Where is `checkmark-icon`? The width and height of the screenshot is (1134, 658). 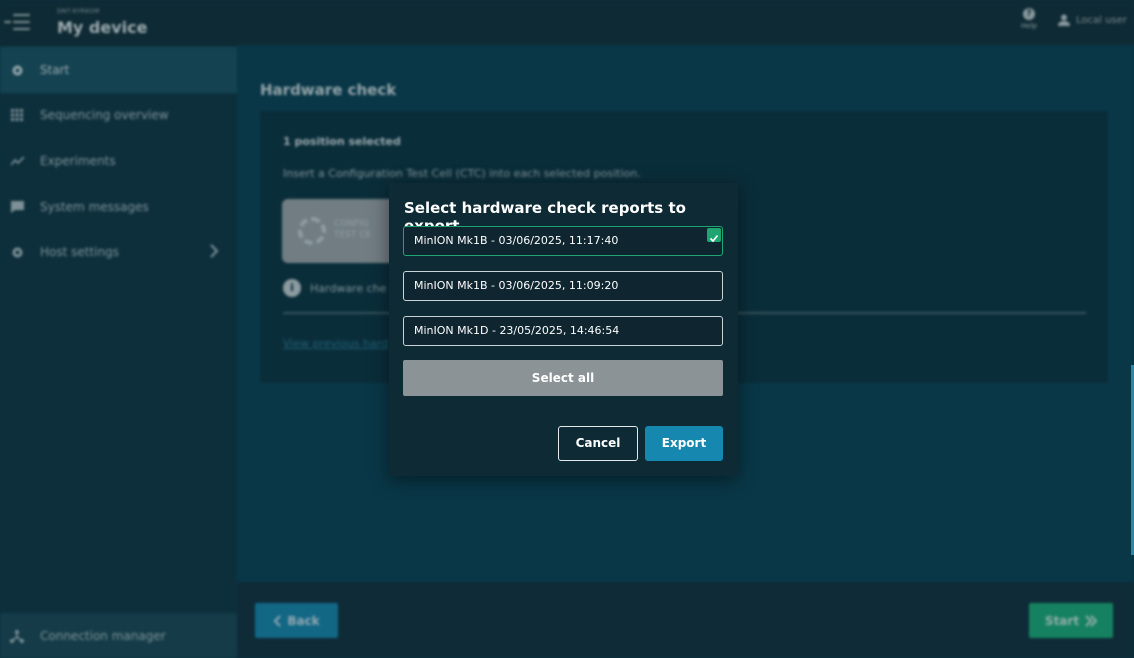 checkmark-icon is located at coordinates (714, 235).